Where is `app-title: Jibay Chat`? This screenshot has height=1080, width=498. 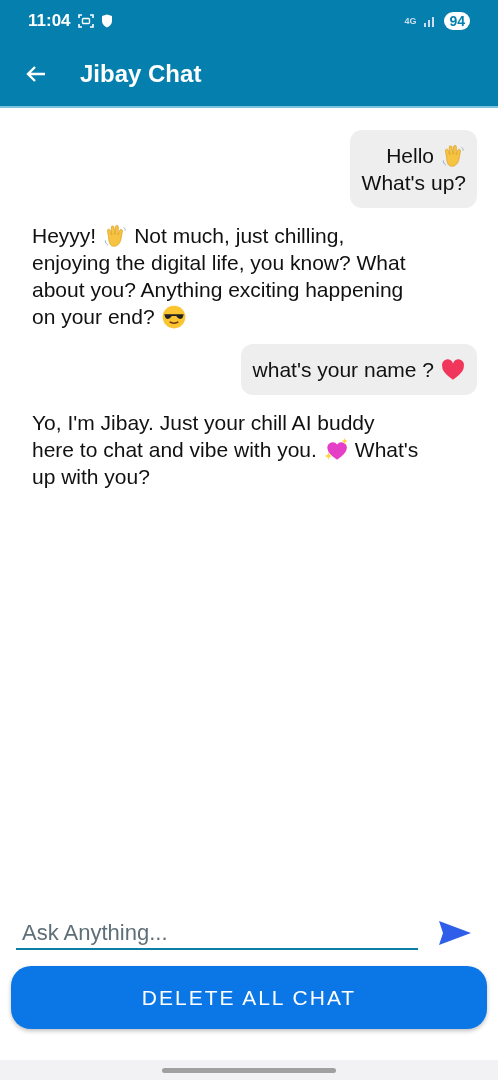 app-title: Jibay Chat is located at coordinates (141, 74).